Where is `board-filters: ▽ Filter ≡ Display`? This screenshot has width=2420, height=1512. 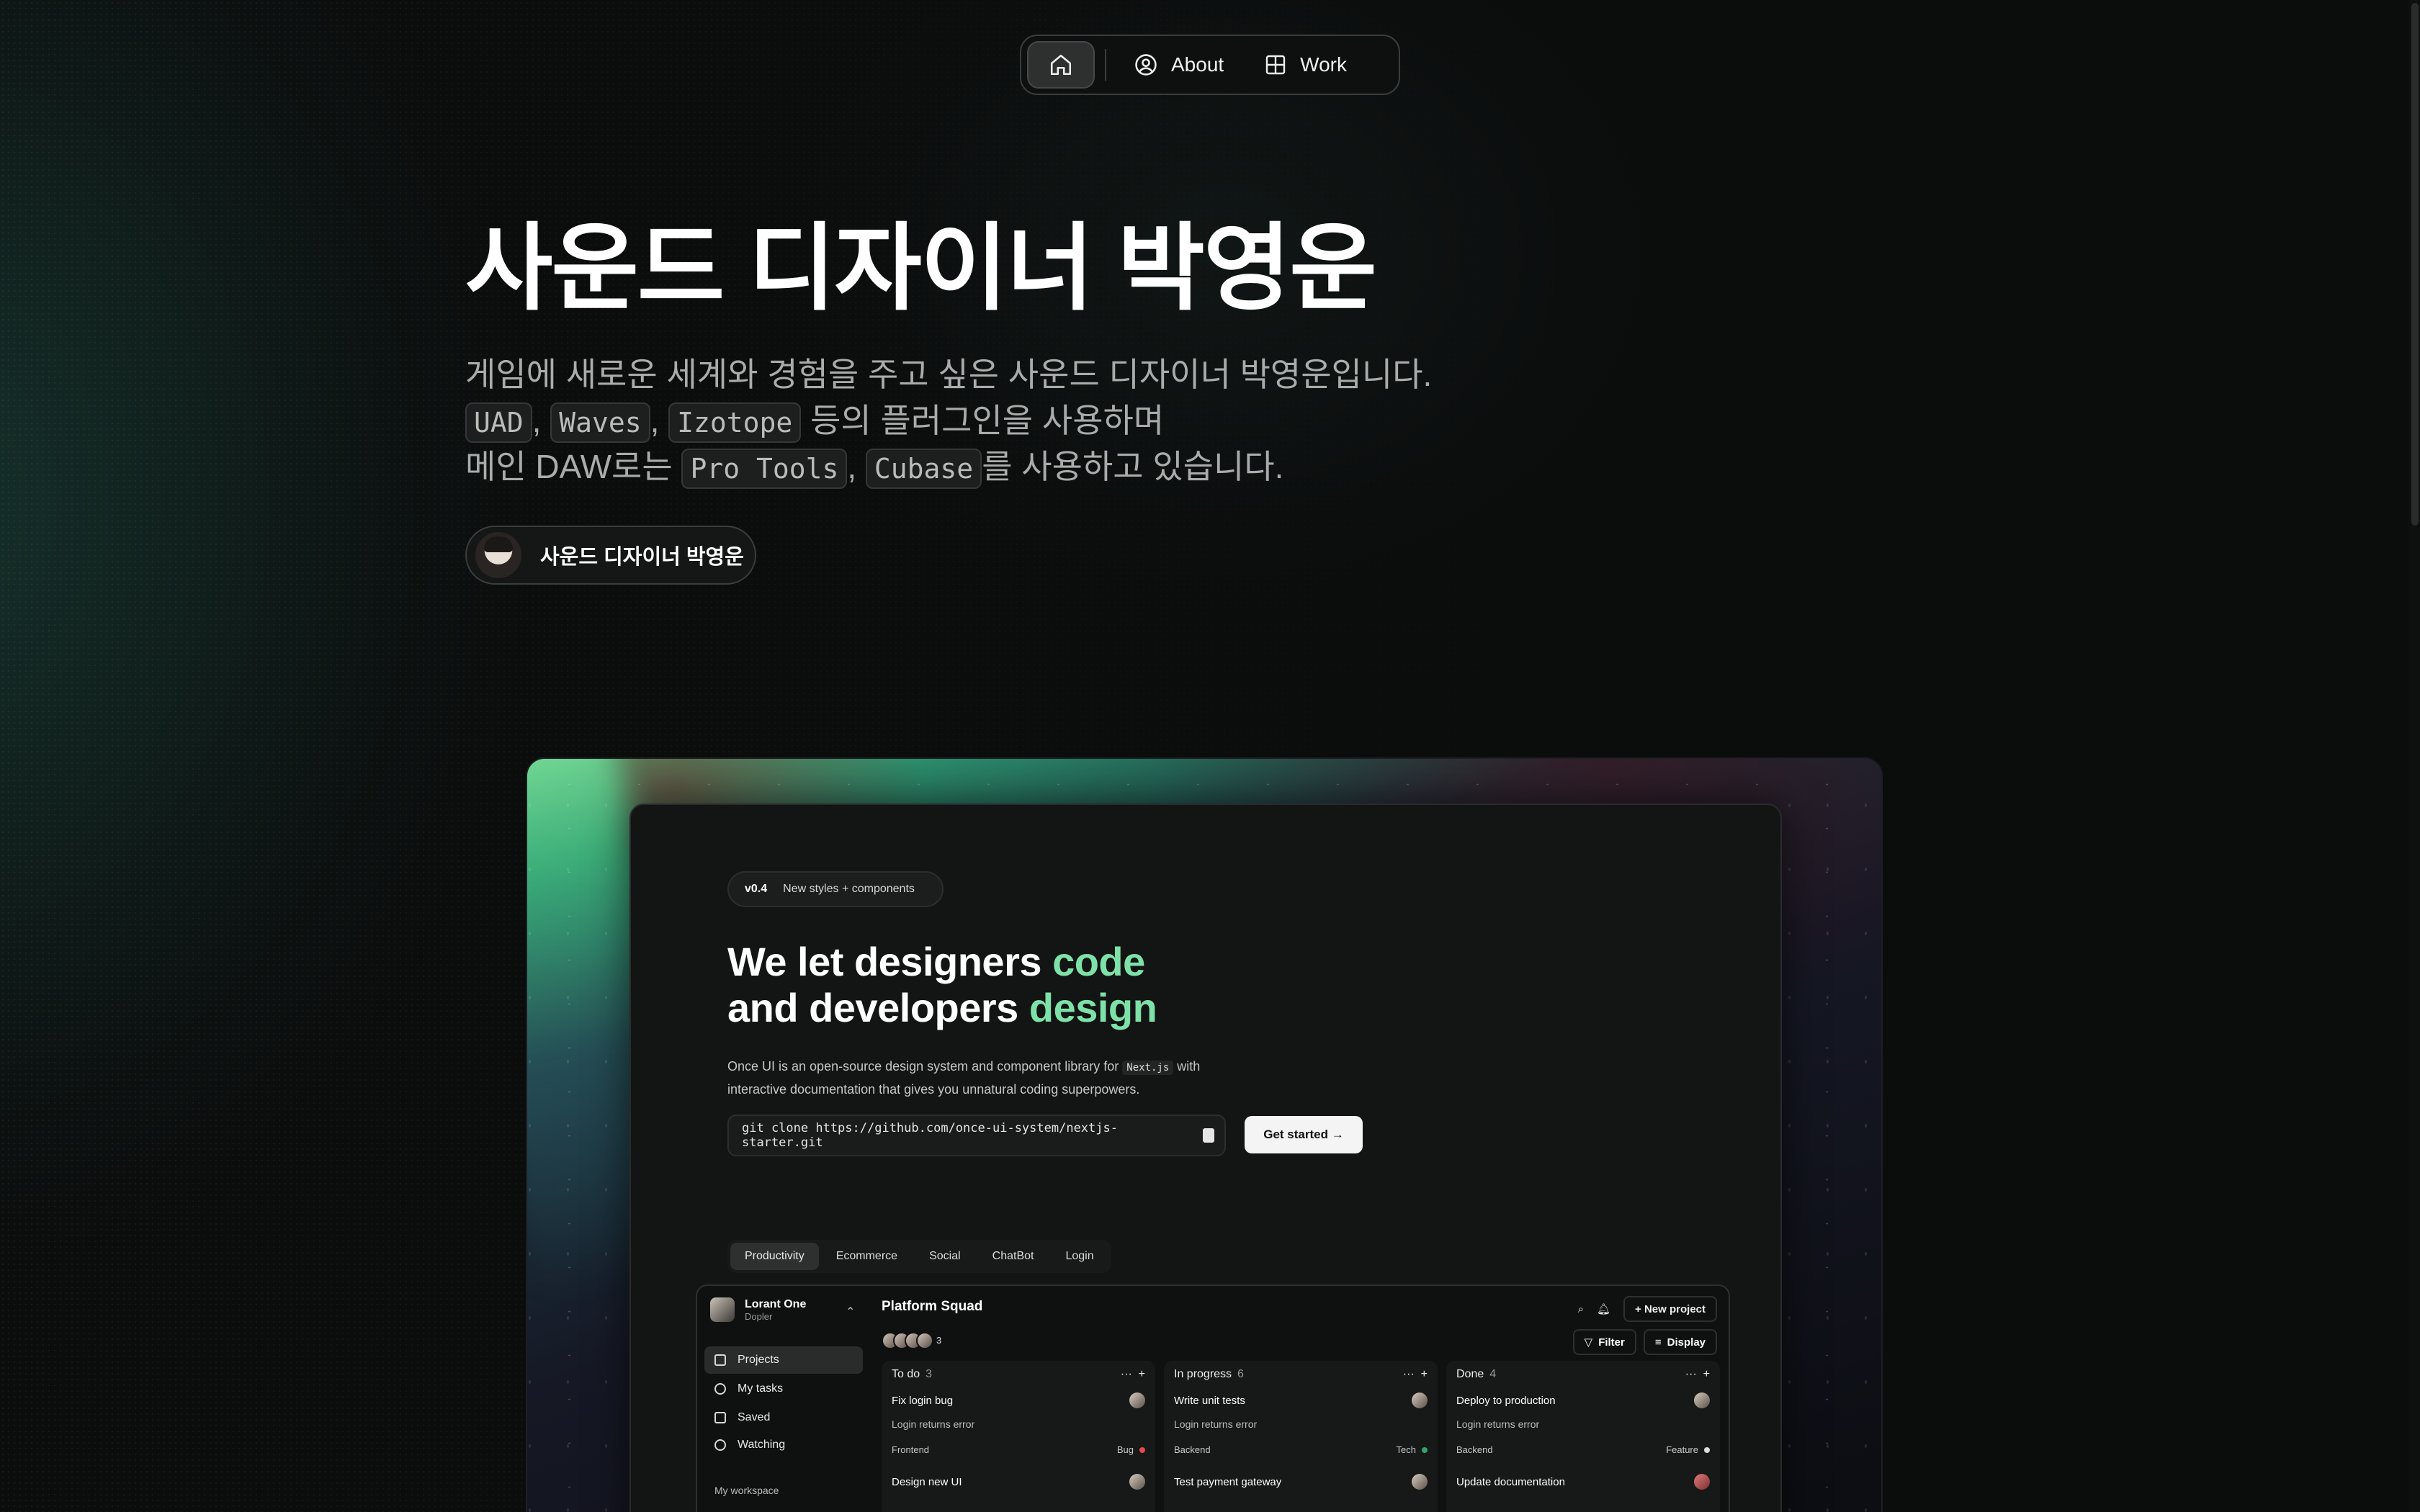 board-filters: ▽ Filter ≡ Display is located at coordinates (1645, 1342).